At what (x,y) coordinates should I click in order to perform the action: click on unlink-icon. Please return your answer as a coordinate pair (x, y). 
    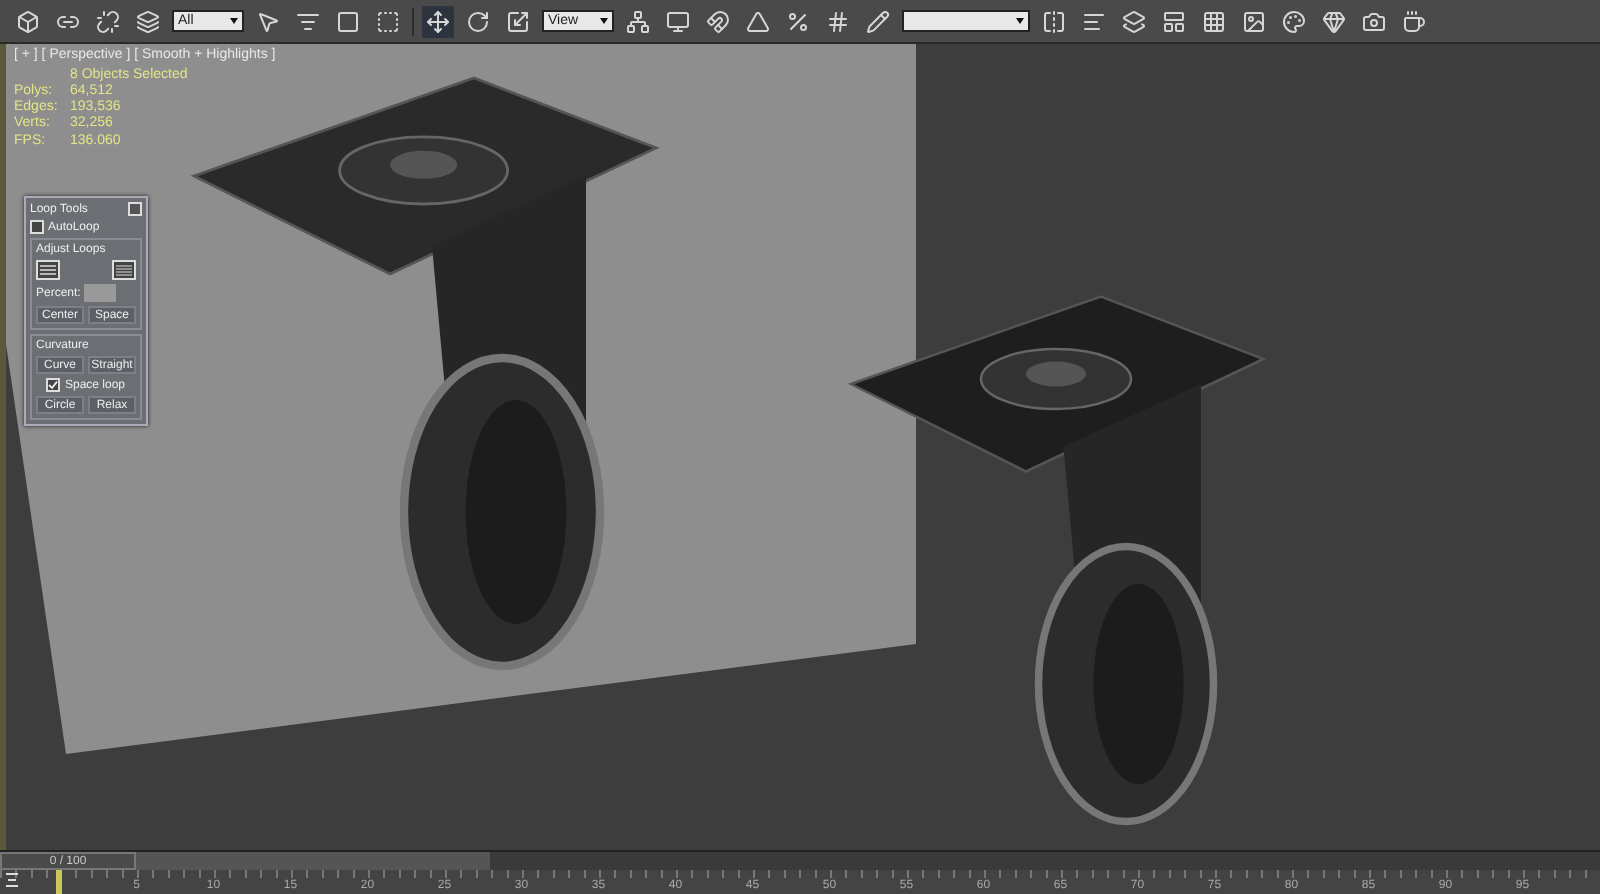
    Looking at the image, I should click on (108, 21).